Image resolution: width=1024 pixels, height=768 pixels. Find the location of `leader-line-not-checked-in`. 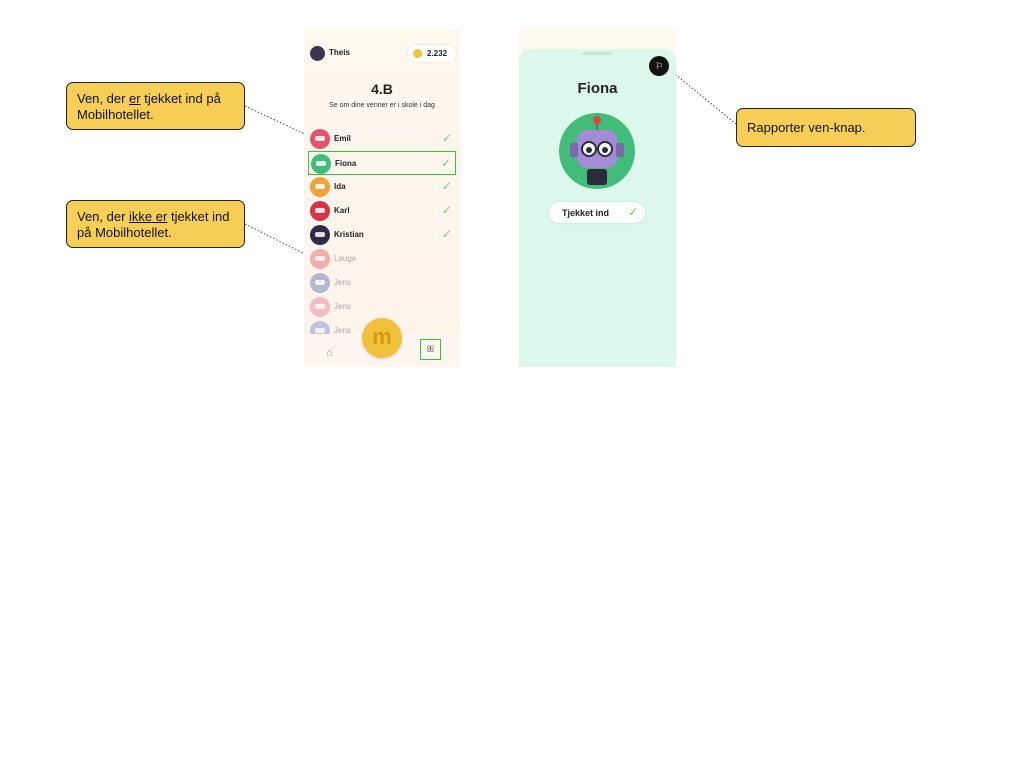

leader-line-not-checked-in is located at coordinates (277, 240).